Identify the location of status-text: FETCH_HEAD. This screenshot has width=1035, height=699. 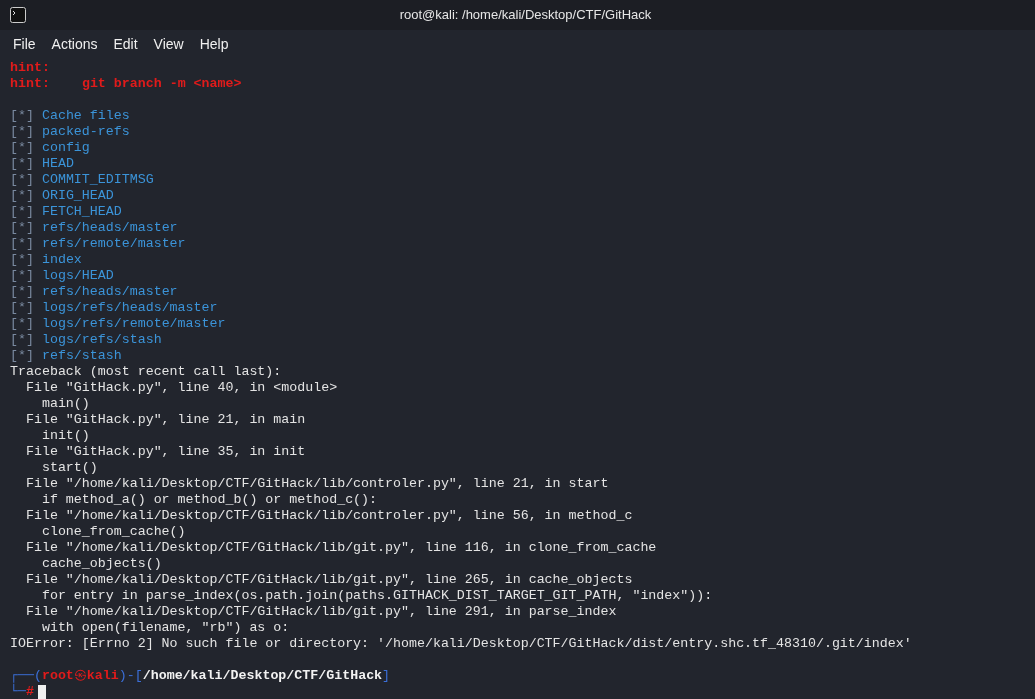
(81, 212).